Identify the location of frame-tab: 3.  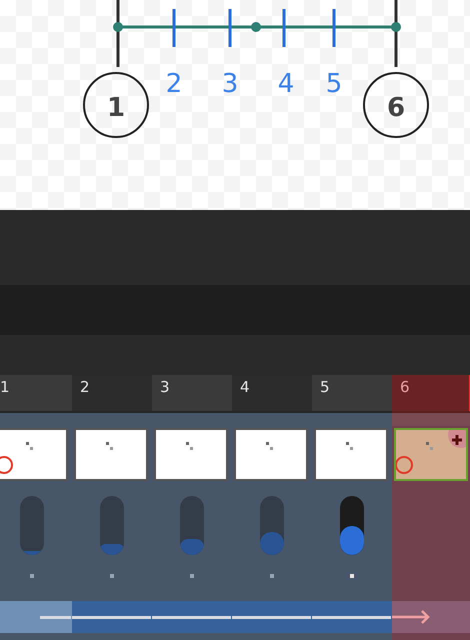
(192, 394).